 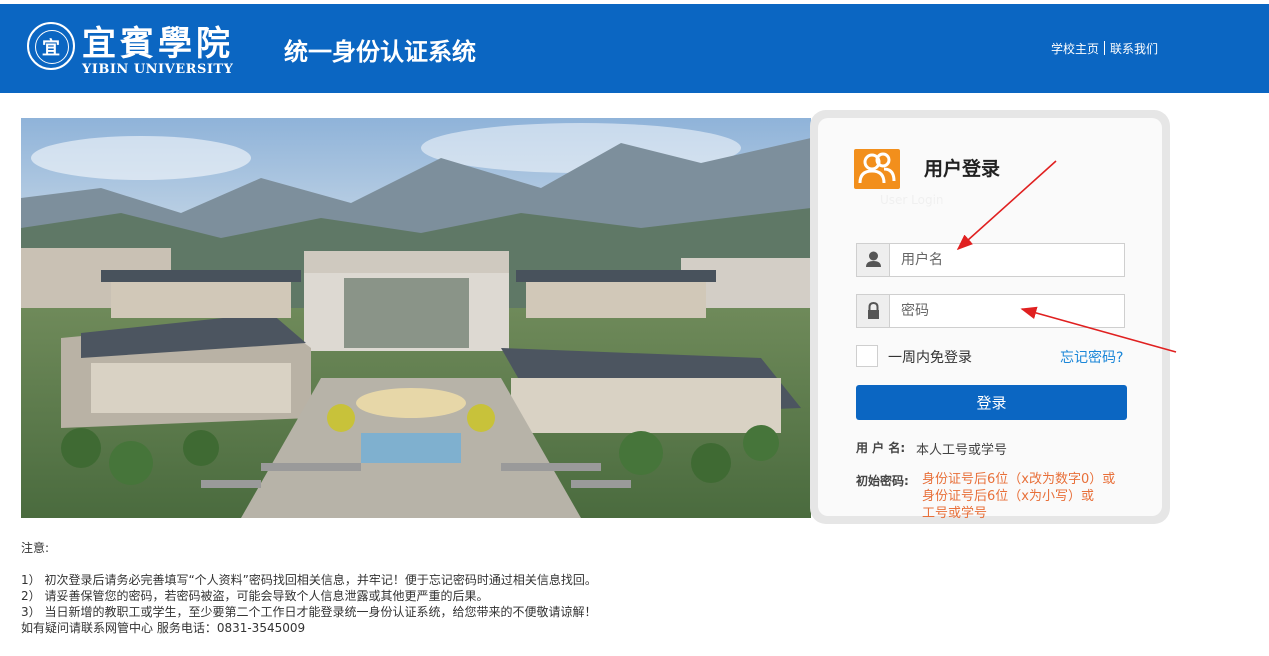 What do you see at coordinates (955, 513) in the screenshot?
I see `password-hint-line: 工号或学号` at bounding box center [955, 513].